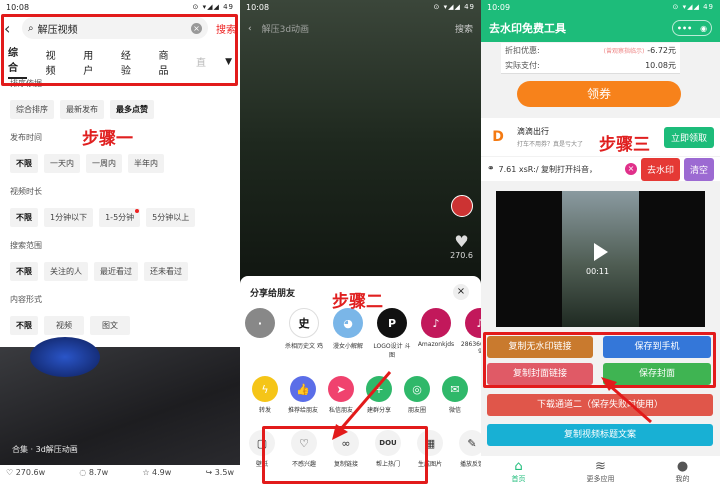 The width and height of the screenshot is (720, 490). Describe the element at coordinates (147, 472) in the screenshot. I see `star-icon: ☆` at that location.